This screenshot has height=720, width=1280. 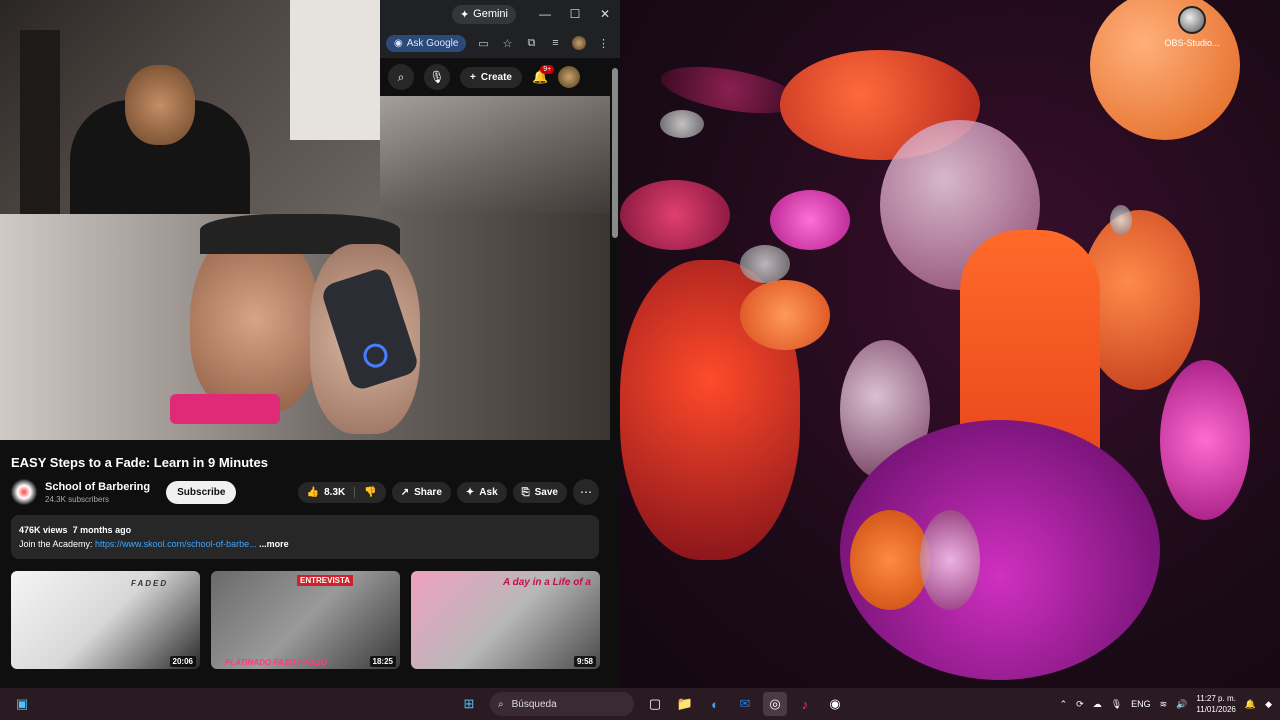 What do you see at coordinates (569, 77) in the screenshot?
I see `account-avatar` at bounding box center [569, 77].